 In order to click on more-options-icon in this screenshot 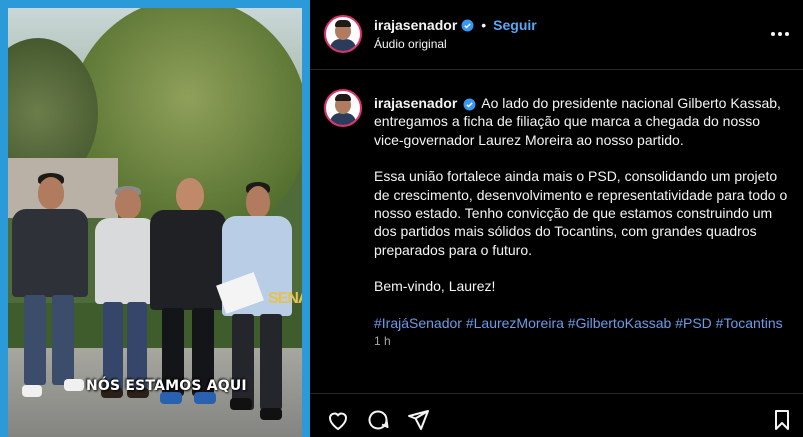, I will do `click(780, 34)`.